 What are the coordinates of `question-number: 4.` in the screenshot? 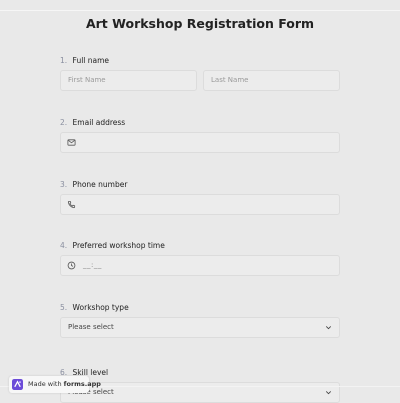 It's located at (64, 245).